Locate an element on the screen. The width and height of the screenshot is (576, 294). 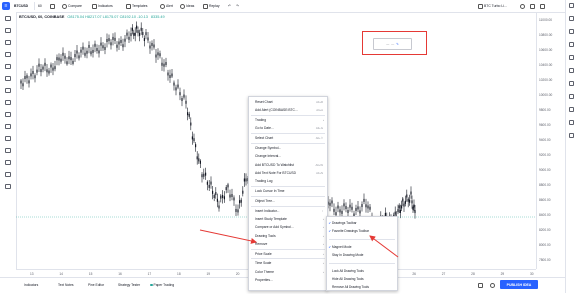
magnet-icon is located at coordinates (8, 138).